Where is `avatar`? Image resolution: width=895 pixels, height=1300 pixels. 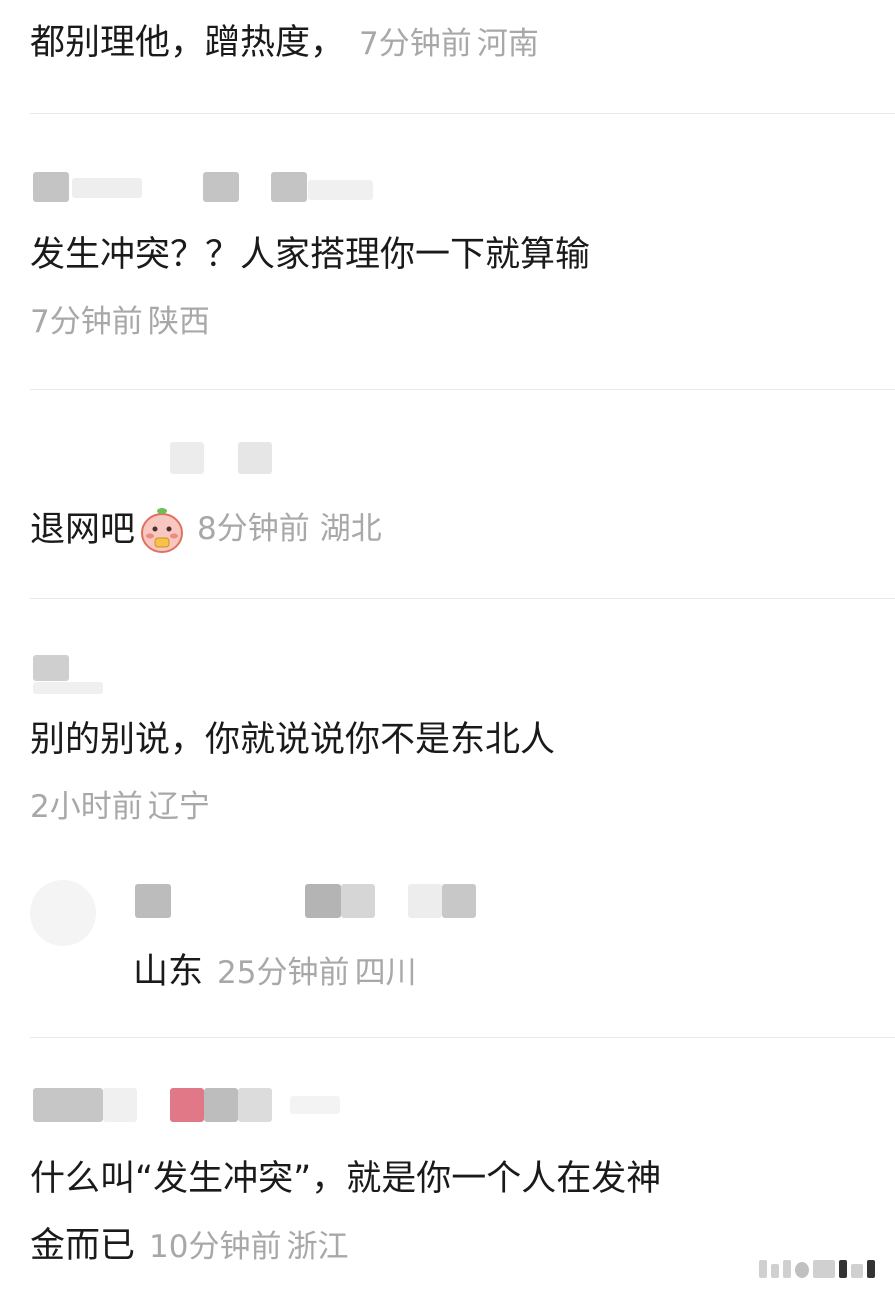
avatar is located at coordinates (63, 913).